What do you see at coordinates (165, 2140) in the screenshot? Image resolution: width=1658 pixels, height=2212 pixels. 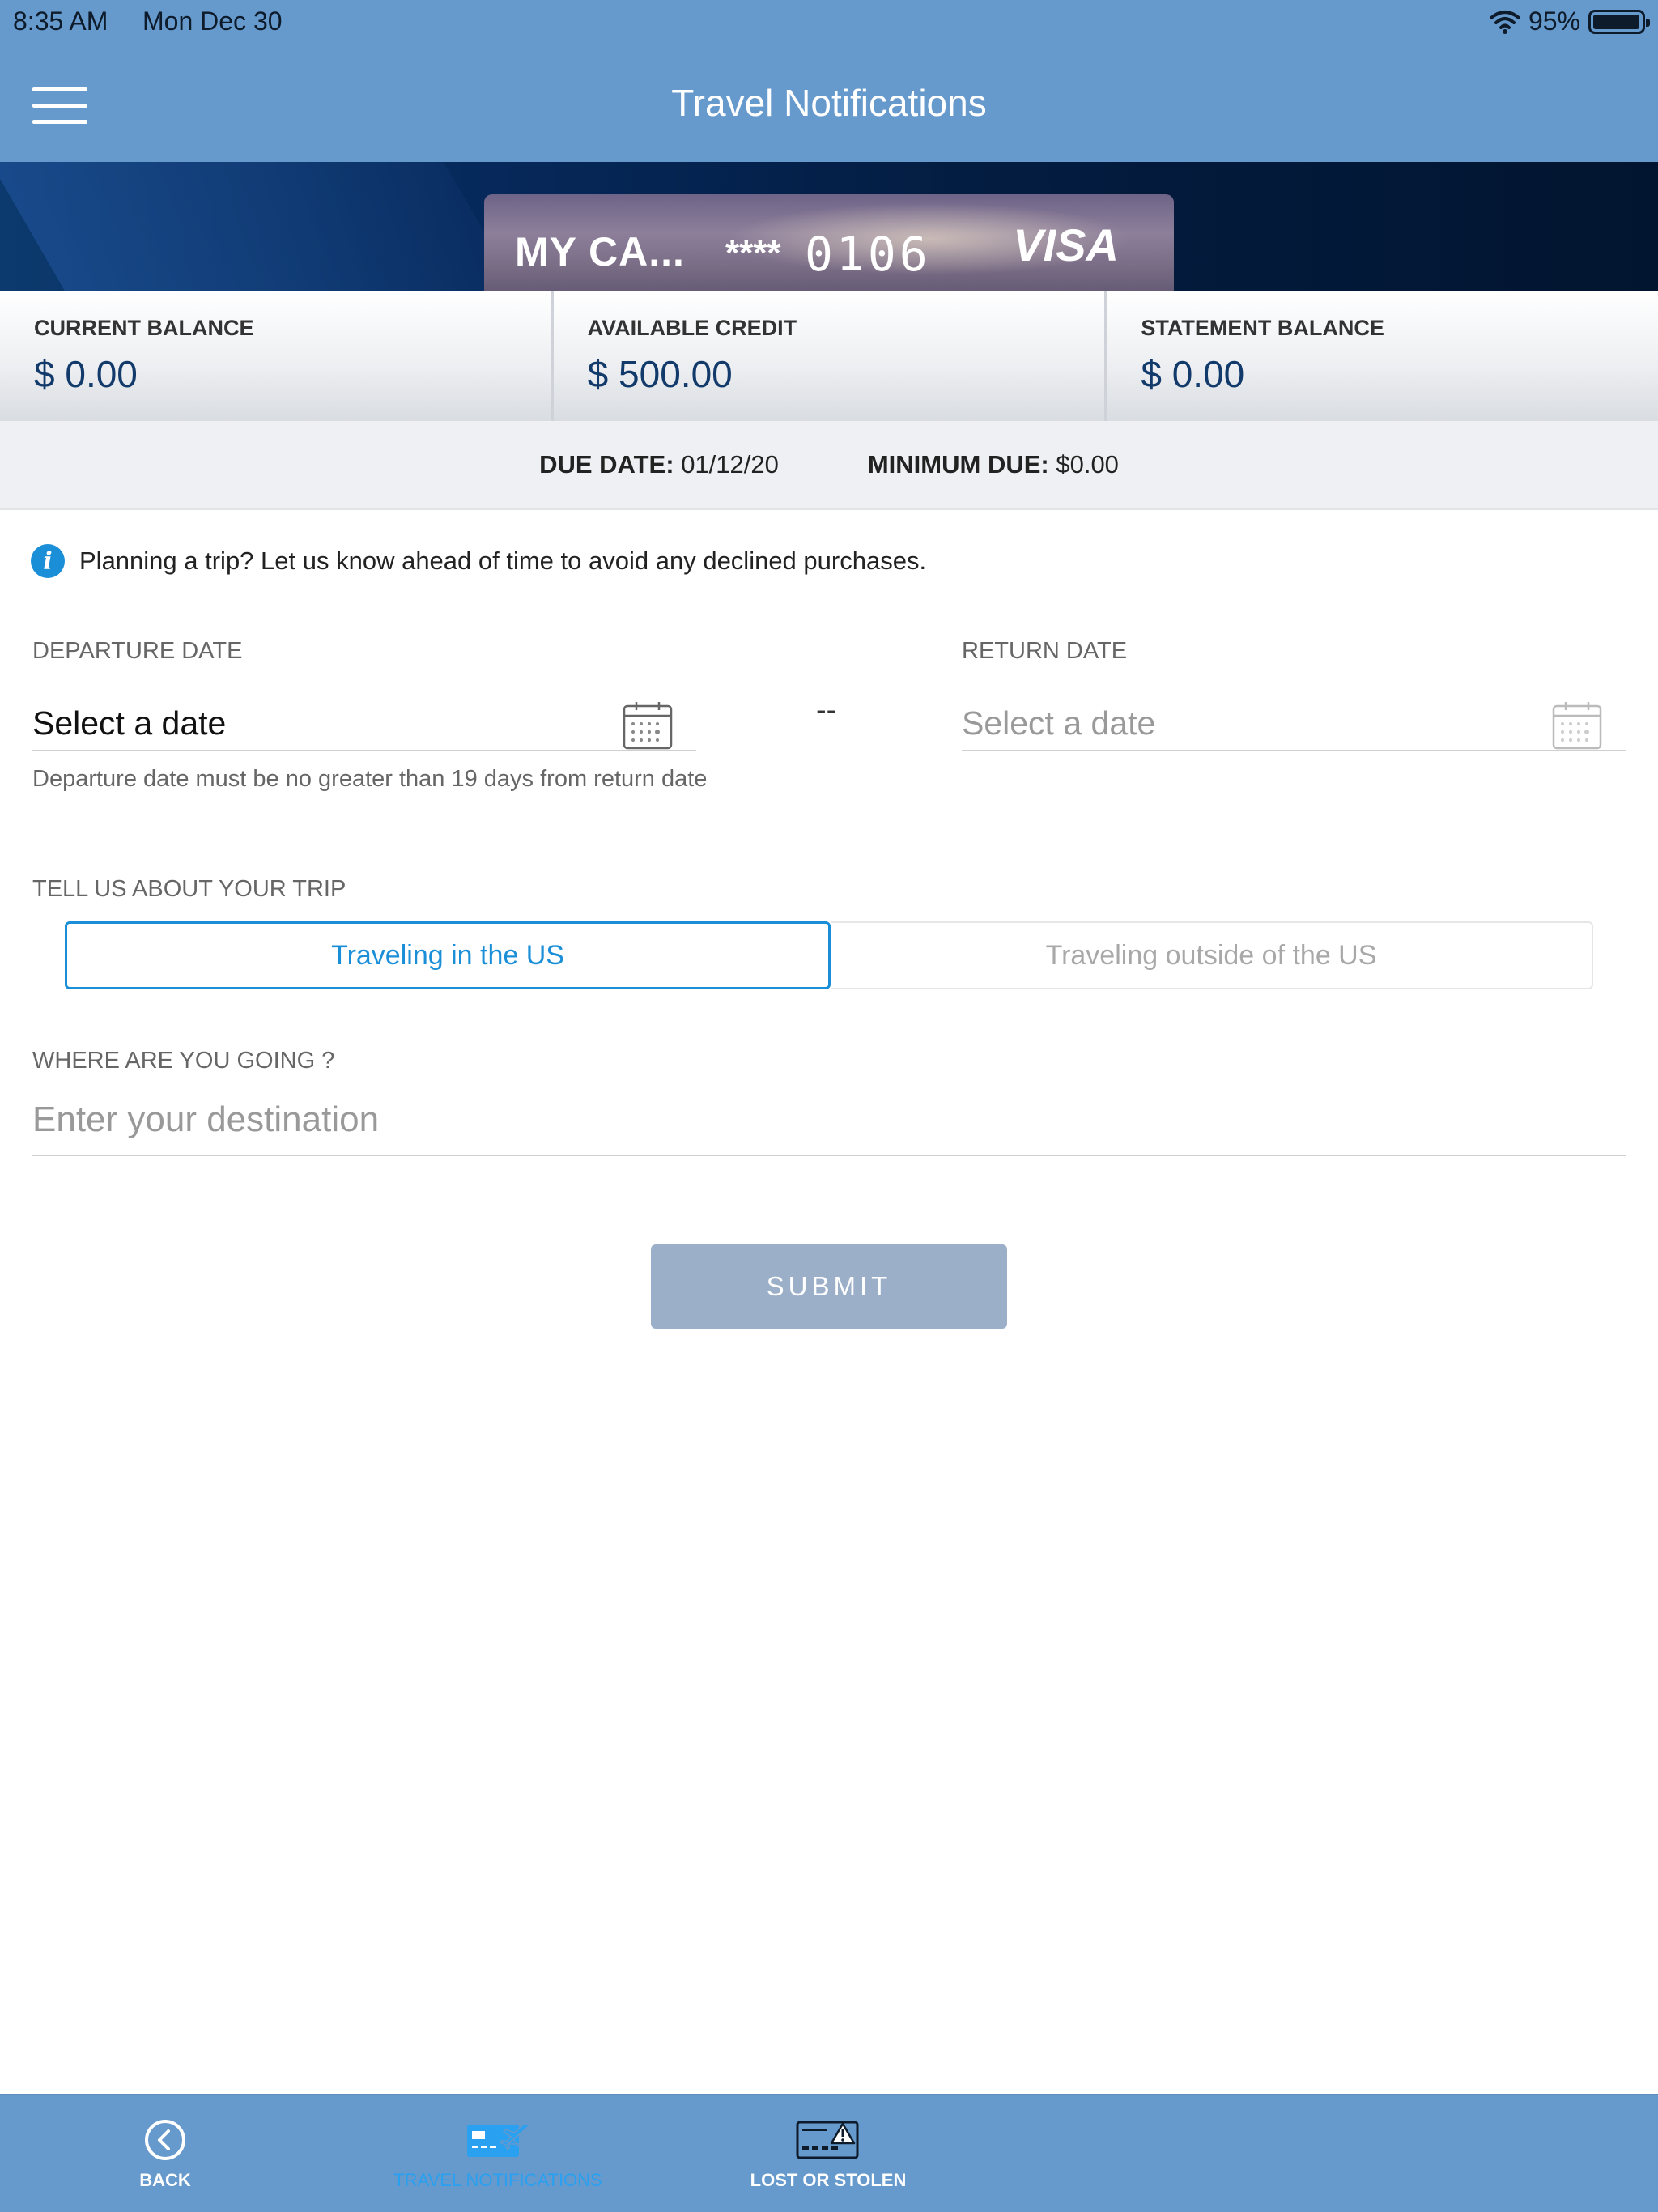 I see `back-icon` at bounding box center [165, 2140].